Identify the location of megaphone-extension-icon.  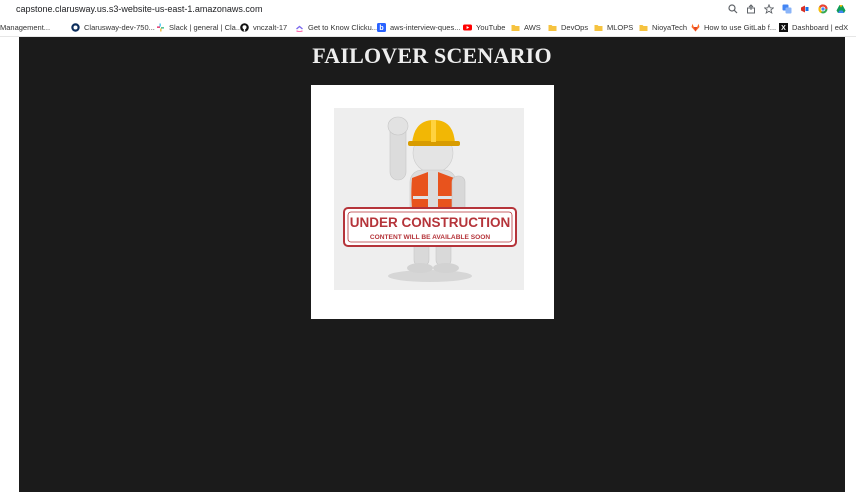
(805, 9).